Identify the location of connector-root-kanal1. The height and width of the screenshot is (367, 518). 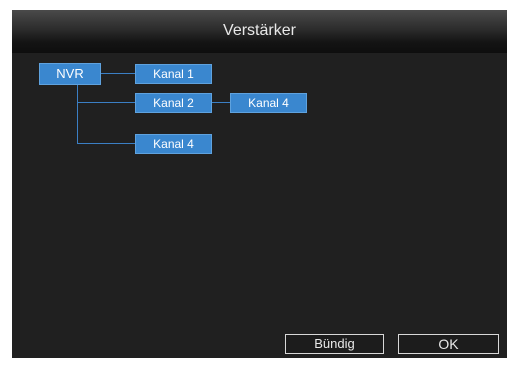
(117, 73).